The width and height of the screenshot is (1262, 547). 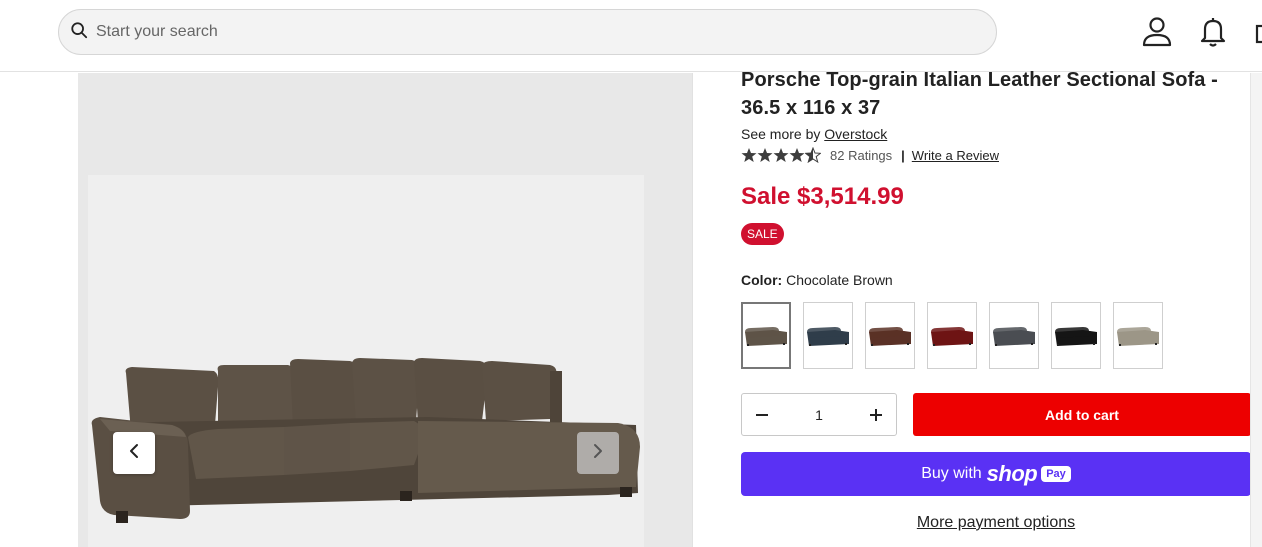 I want to click on search-input, so click(x=526, y=32).